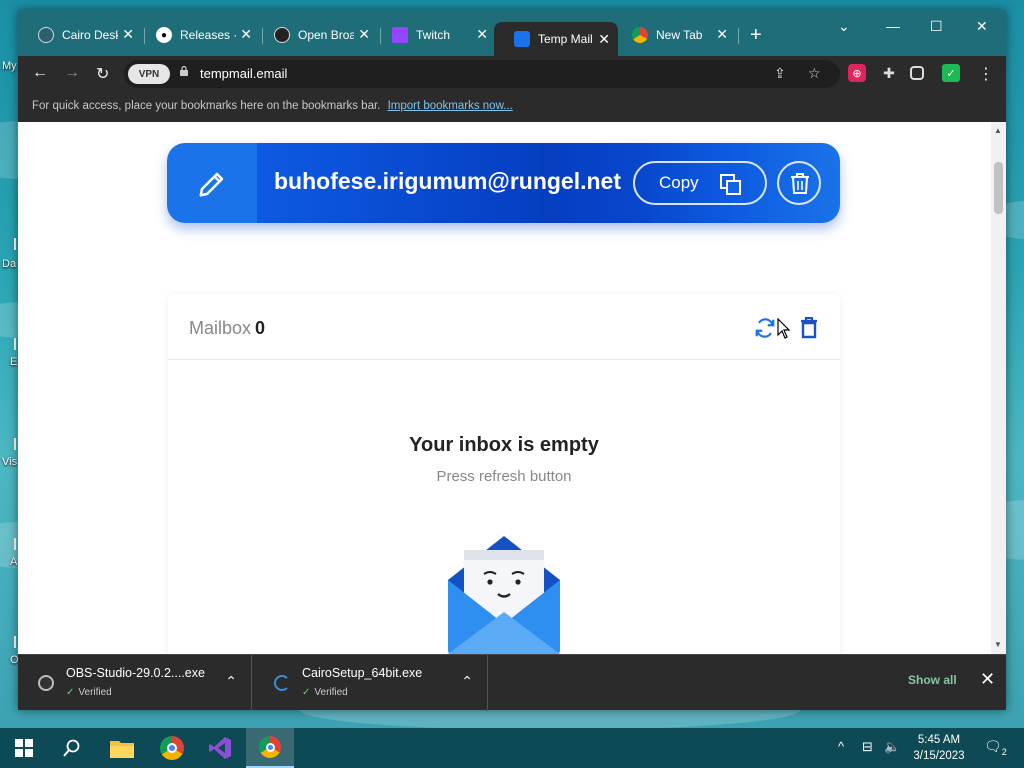  What do you see at coordinates (504, 445) in the screenshot?
I see `empty-inbox-title: Your inbox is empty` at bounding box center [504, 445].